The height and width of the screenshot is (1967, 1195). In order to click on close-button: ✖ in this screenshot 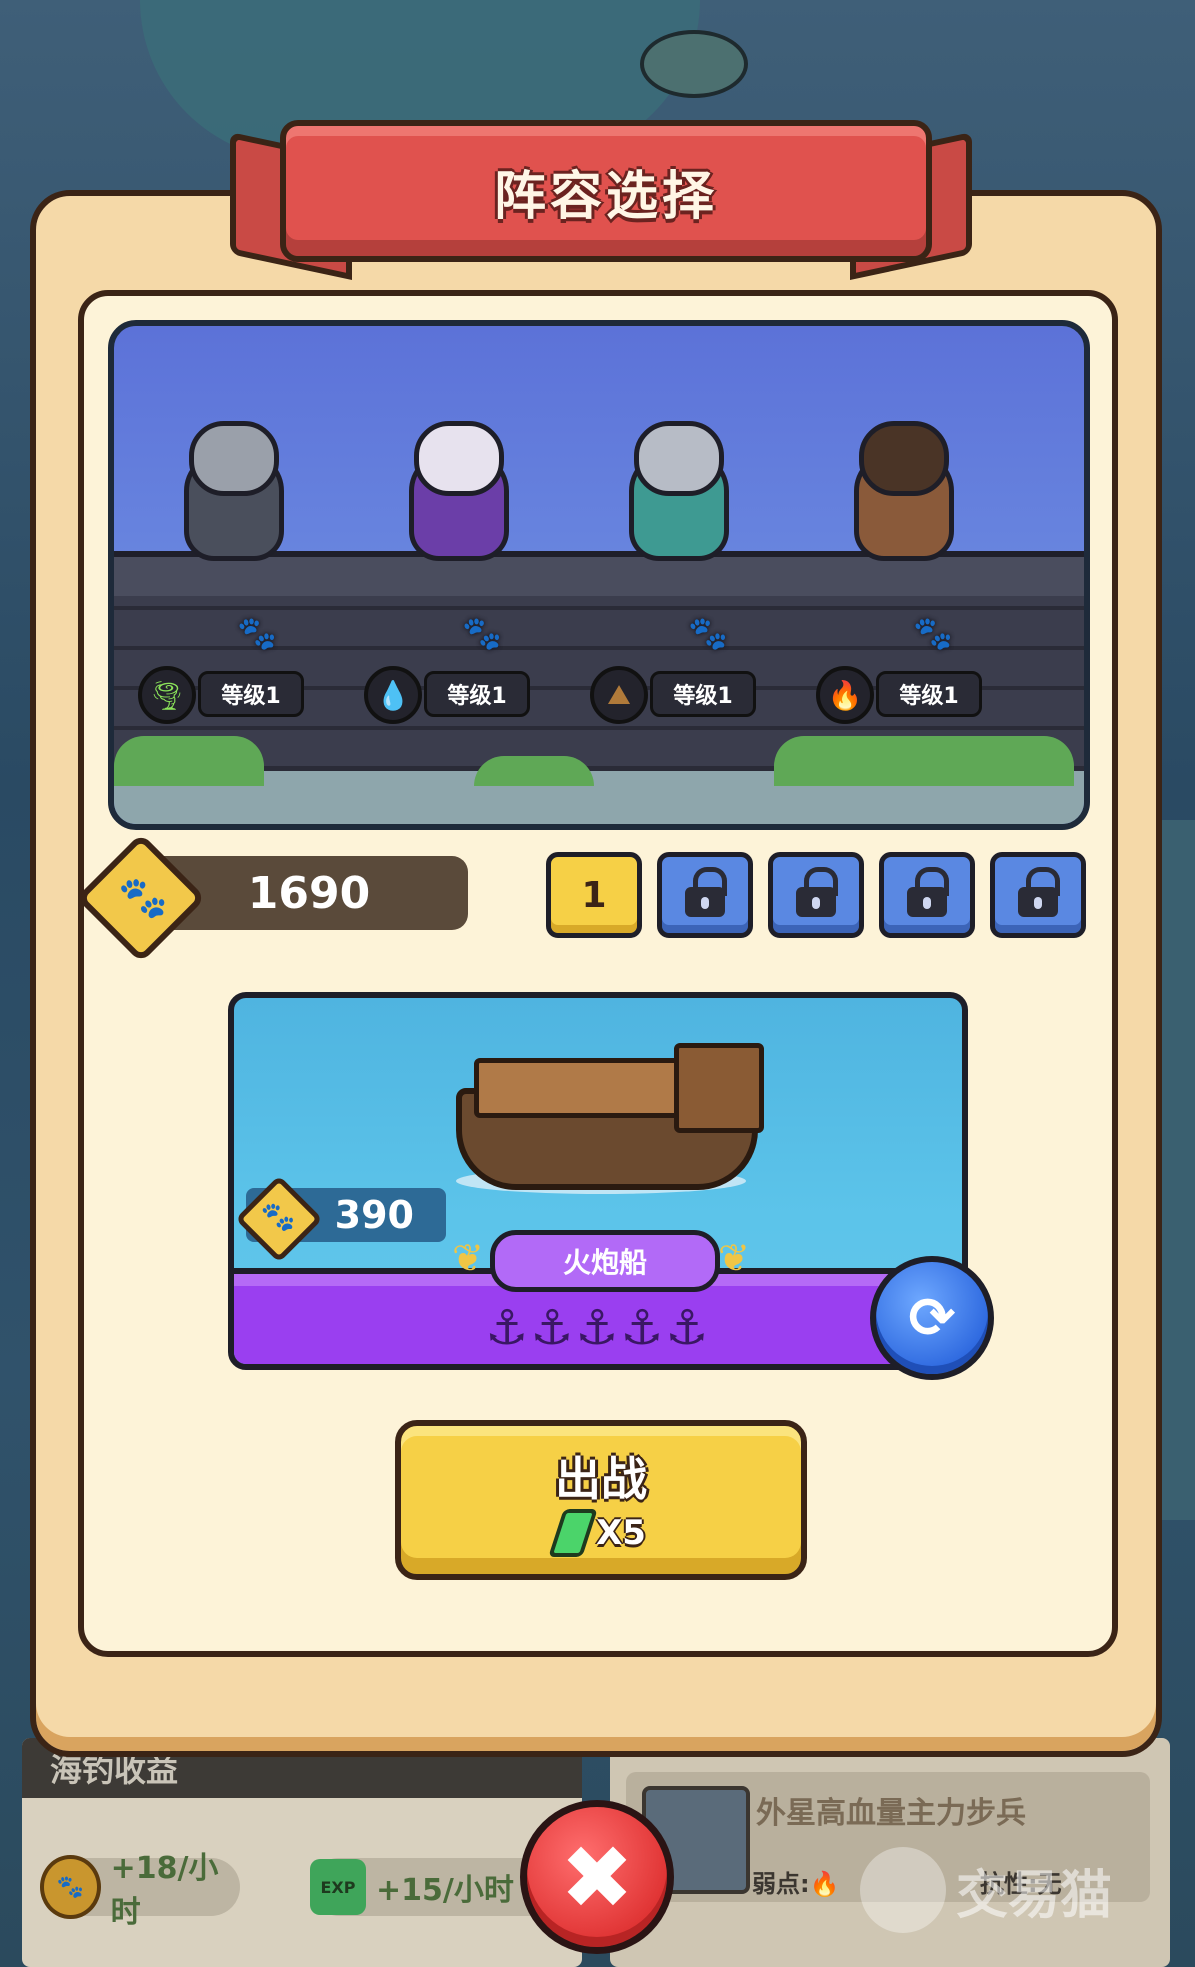, I will do `click(597, 1877)`.